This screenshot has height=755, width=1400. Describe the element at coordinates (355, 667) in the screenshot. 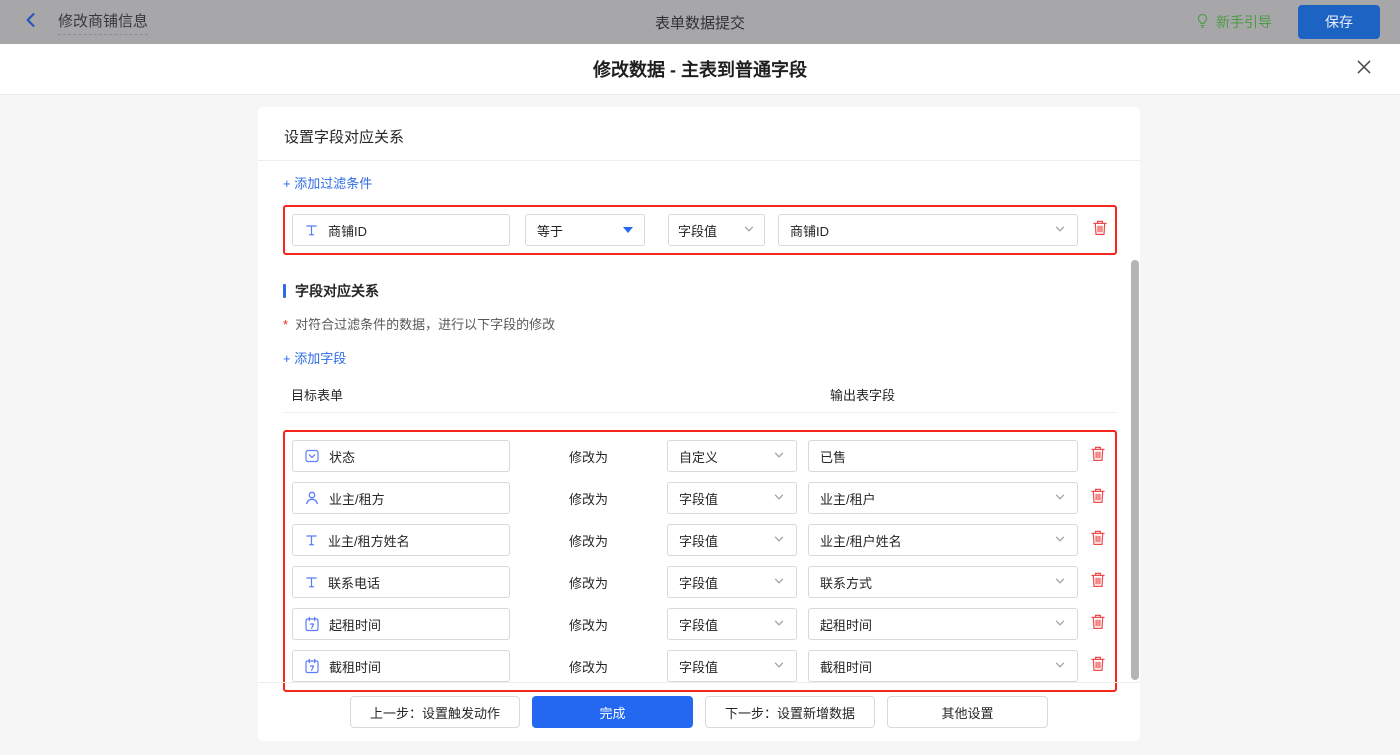

I see `target-field-label: 截租时间` at that location.